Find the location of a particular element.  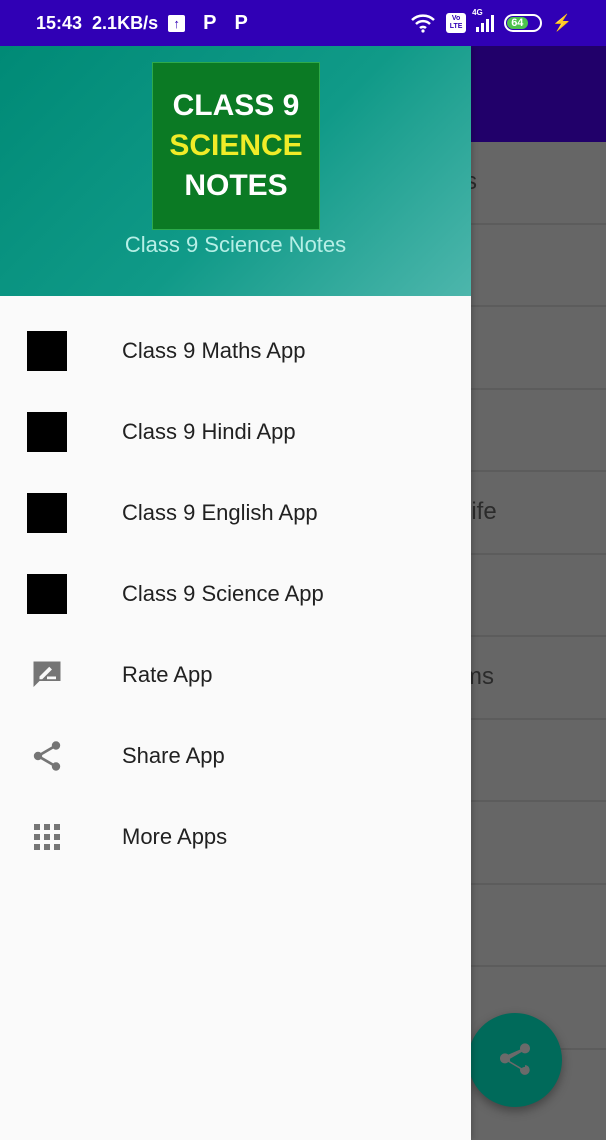

wifi-icon is located at coordinates (423, 23).